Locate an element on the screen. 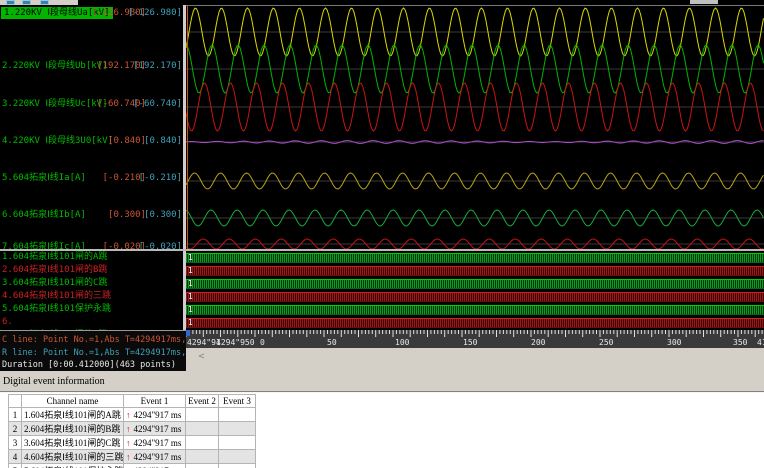  scroll-left-button: < is located at coordinates (201, 356).